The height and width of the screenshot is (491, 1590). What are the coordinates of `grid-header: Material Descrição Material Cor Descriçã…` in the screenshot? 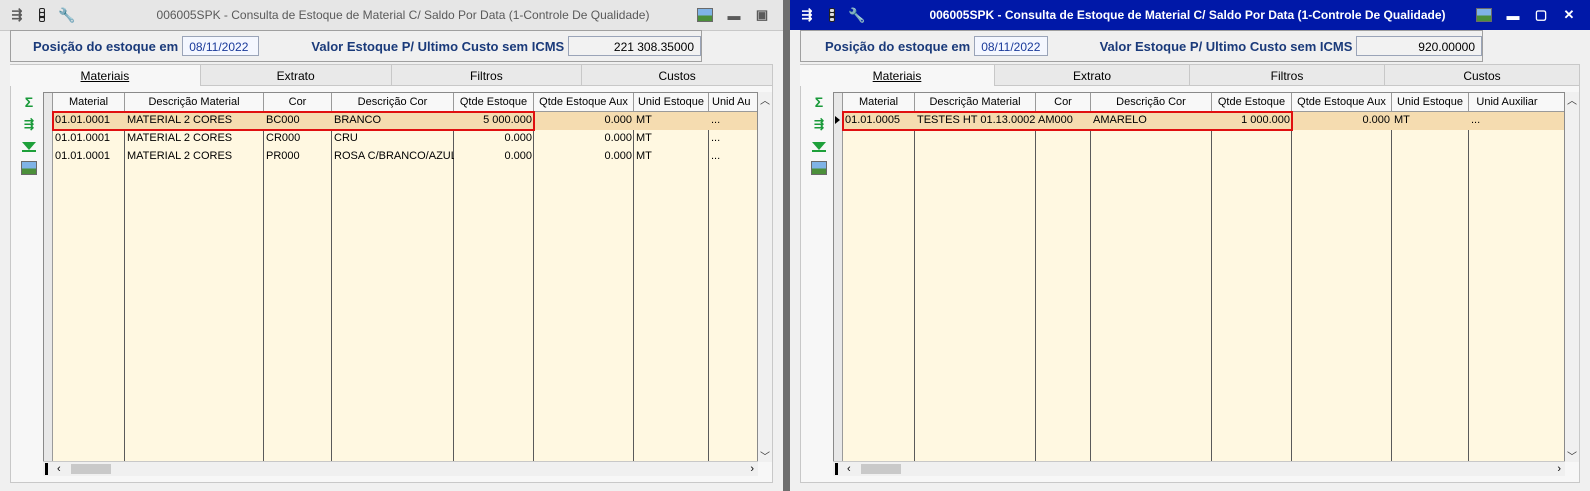 It's located at (405, 102).